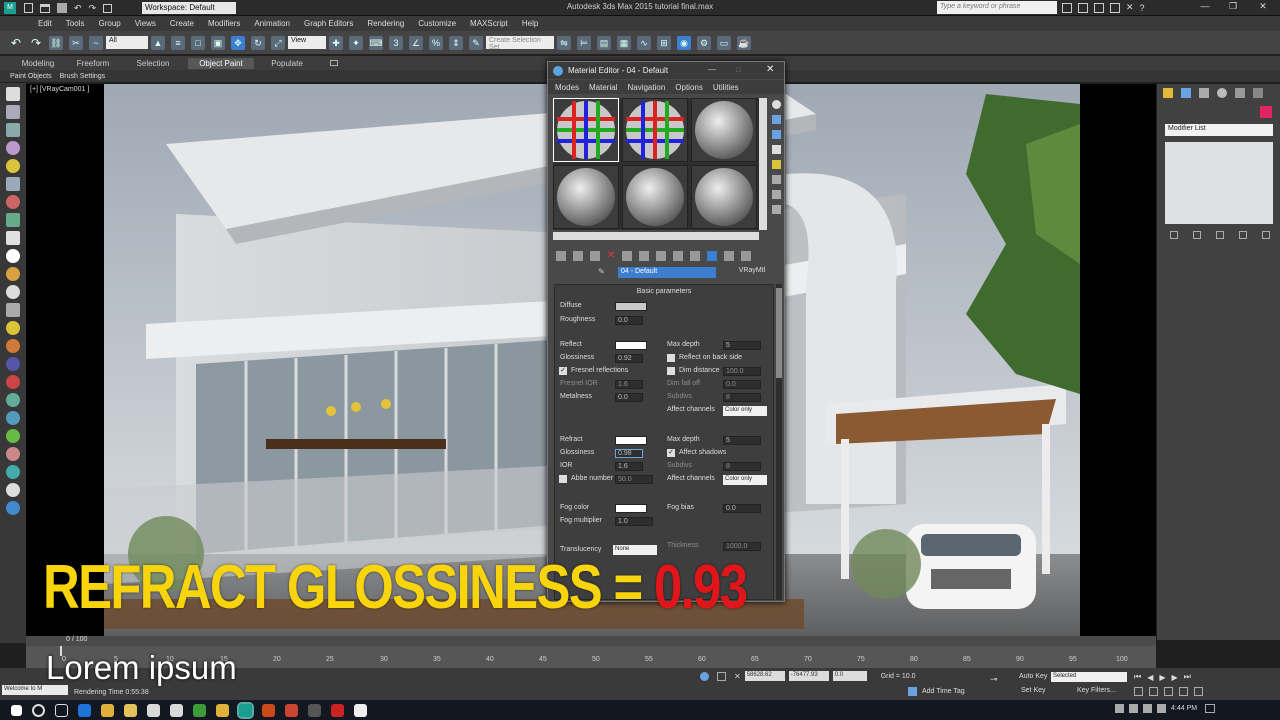  What do you see at coordinates (13, 112) in the screenshot?
I see `box-icon` at bounding box center [13, 112].